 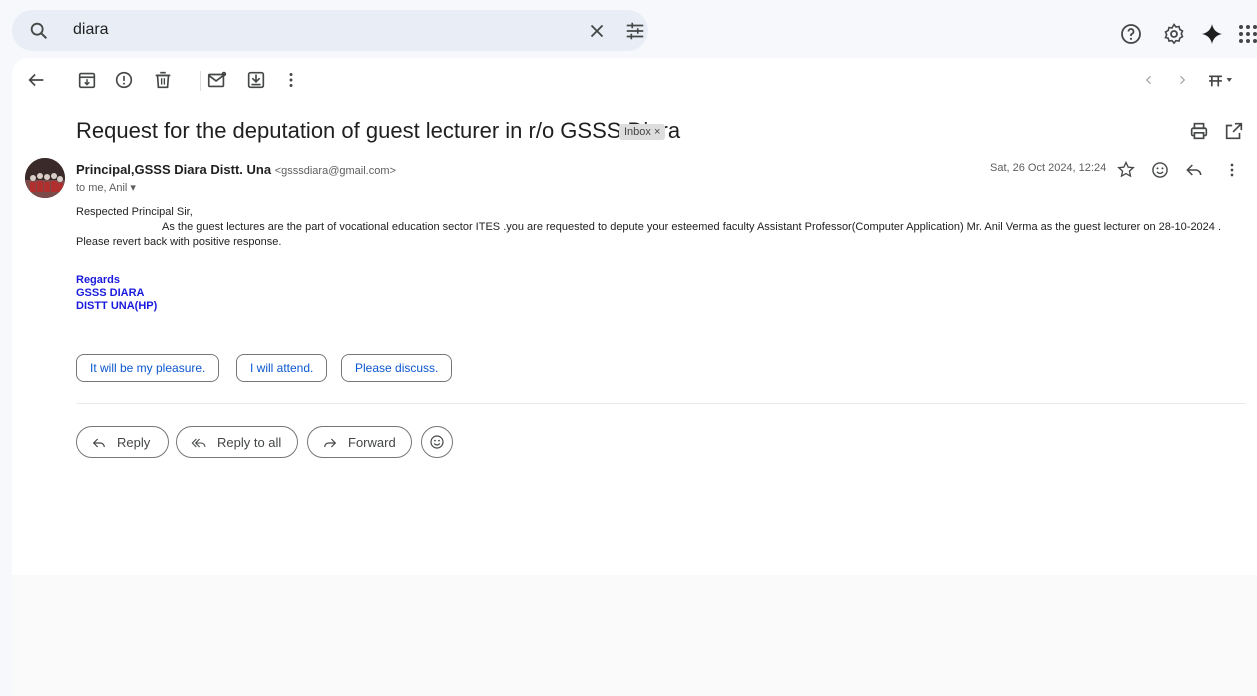 What do you see at coordinates (173, 169) in the screenshot?
I see `sender-name: Principal,GSSS Diara Distt. Una` at bounding box center [173, 169].